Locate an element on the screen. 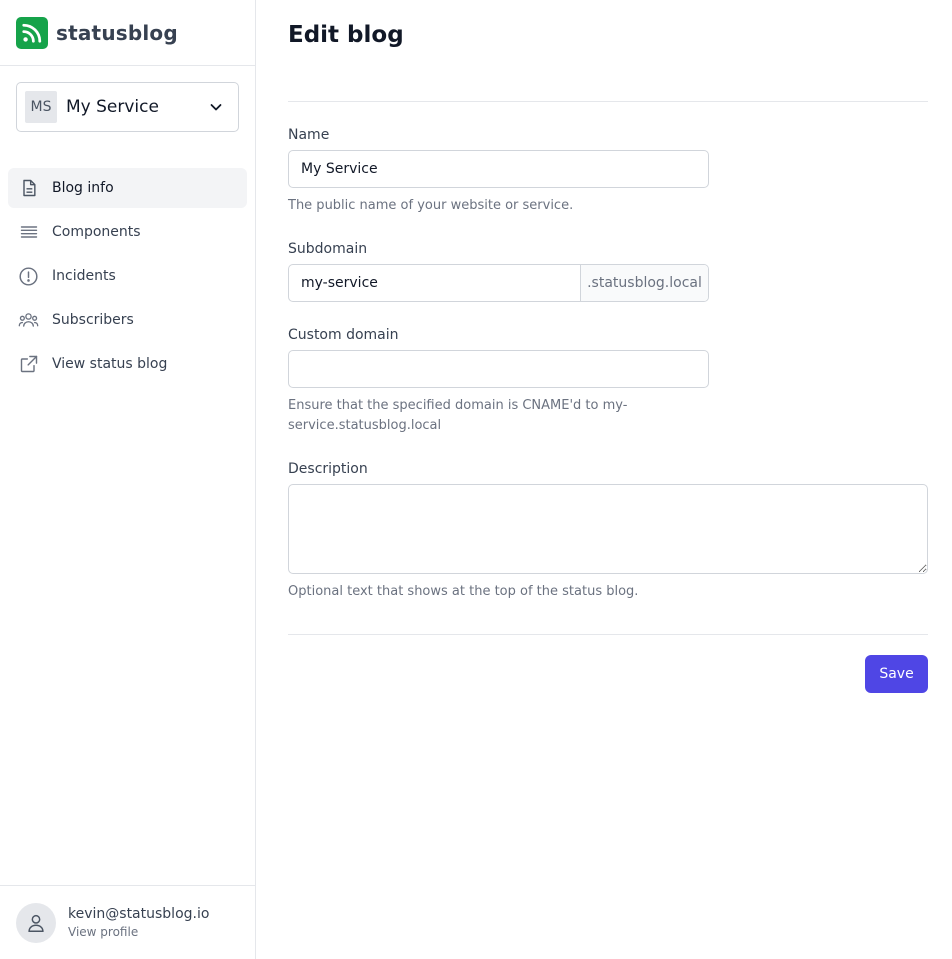 The image size is (952, 959). sidebar-item-label: Subscribers is located at coordinates (93, 320).